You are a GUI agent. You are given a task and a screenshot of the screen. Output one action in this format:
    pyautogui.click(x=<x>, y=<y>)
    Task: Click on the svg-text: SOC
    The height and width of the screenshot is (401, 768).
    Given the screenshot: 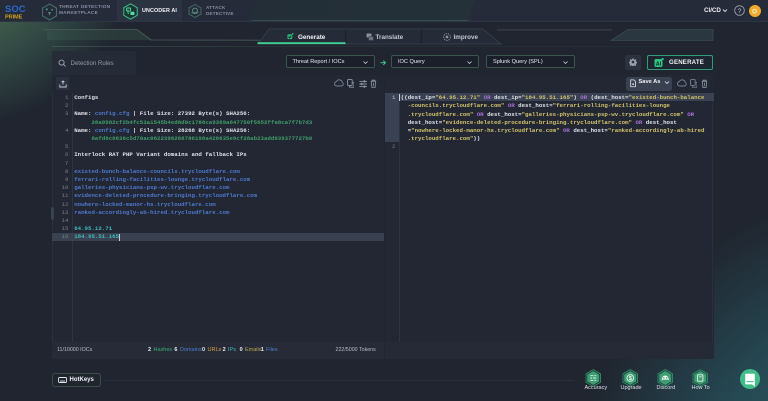 What is the action you would take?
    pyautogui.click(x=15, y=8)
    